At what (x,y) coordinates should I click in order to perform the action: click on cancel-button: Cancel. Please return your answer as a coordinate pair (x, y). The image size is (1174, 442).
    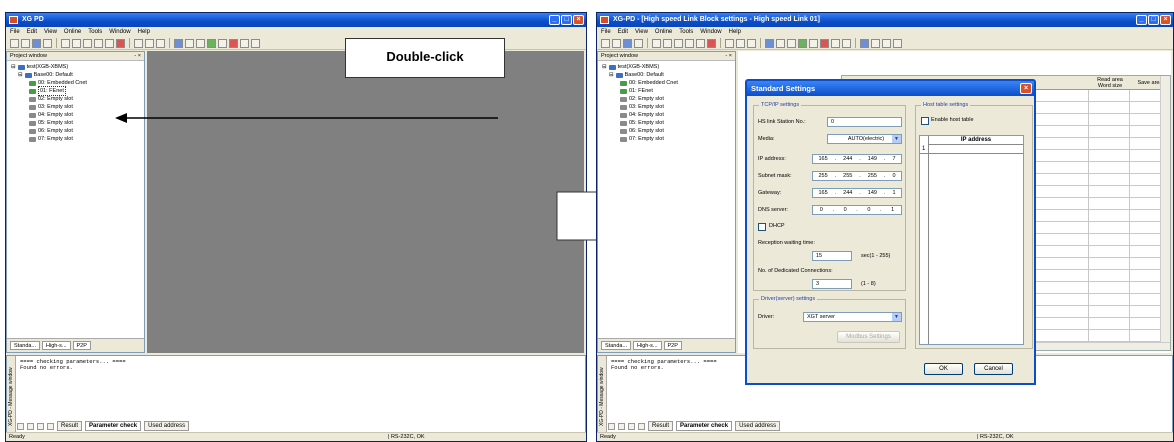
    Looking at the image, I should click on (993, 369).